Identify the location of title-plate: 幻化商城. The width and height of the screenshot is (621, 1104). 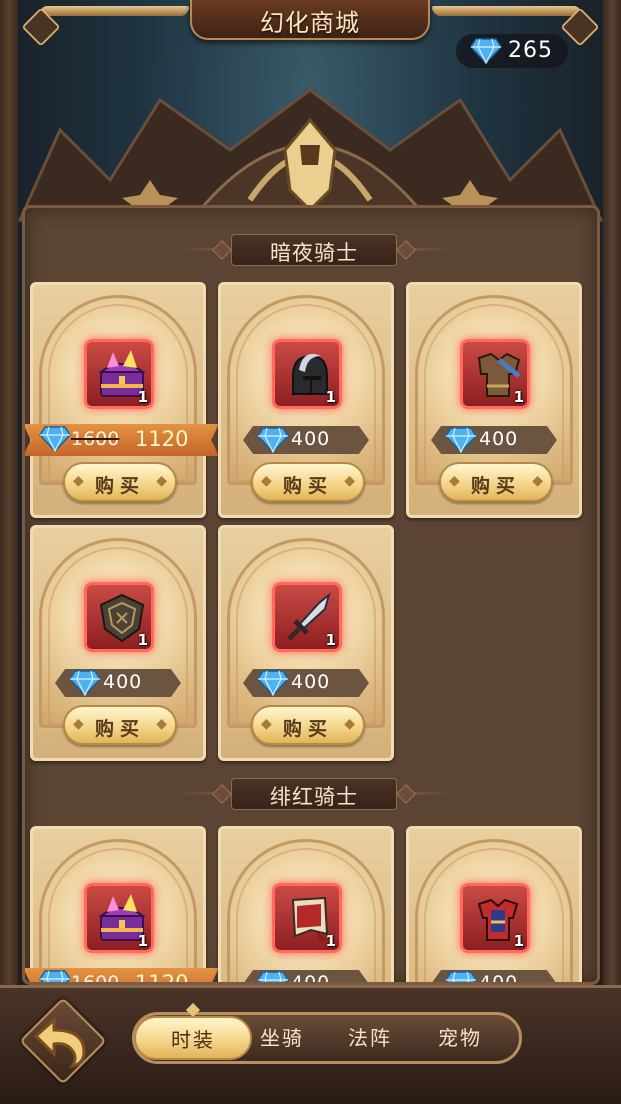
(310, 20).